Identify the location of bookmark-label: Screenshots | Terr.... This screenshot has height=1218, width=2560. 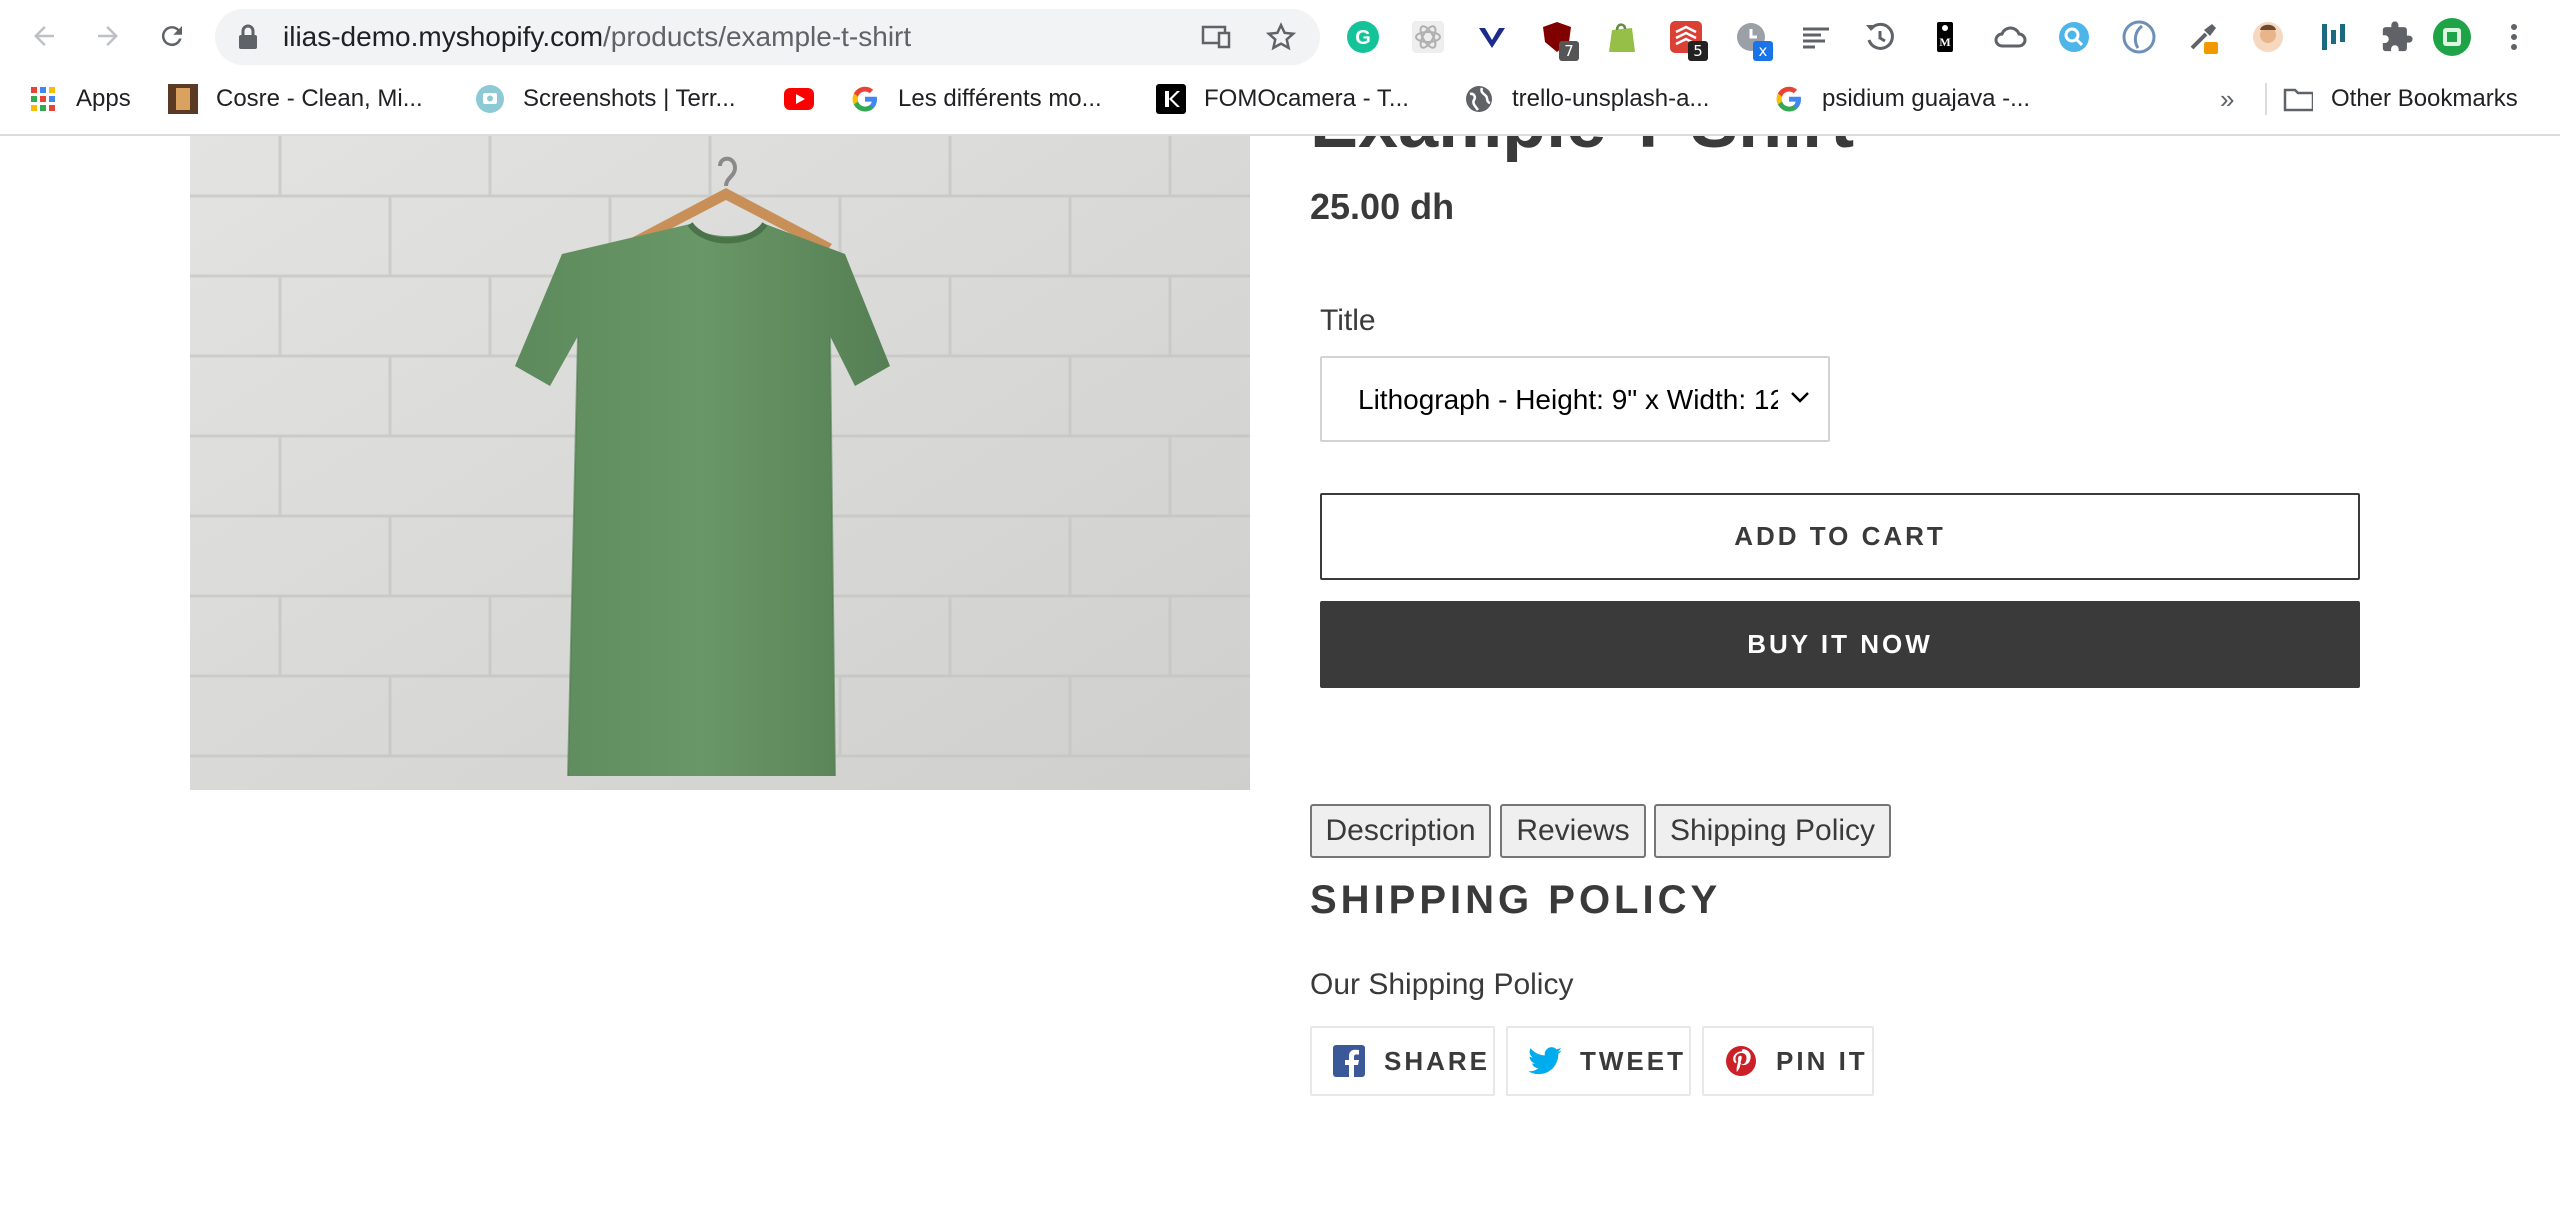
(629, 98).